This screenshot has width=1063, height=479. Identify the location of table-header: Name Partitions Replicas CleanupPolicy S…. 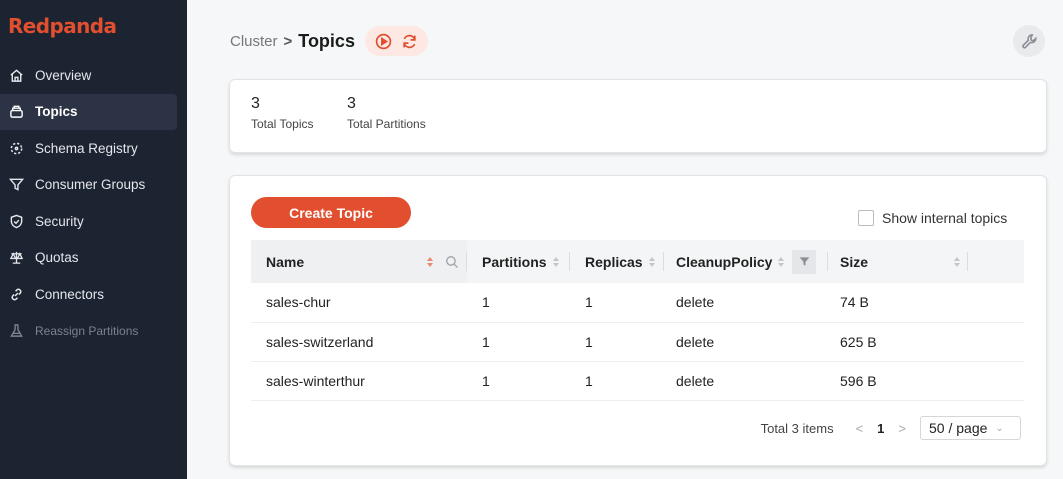
(637, 261).